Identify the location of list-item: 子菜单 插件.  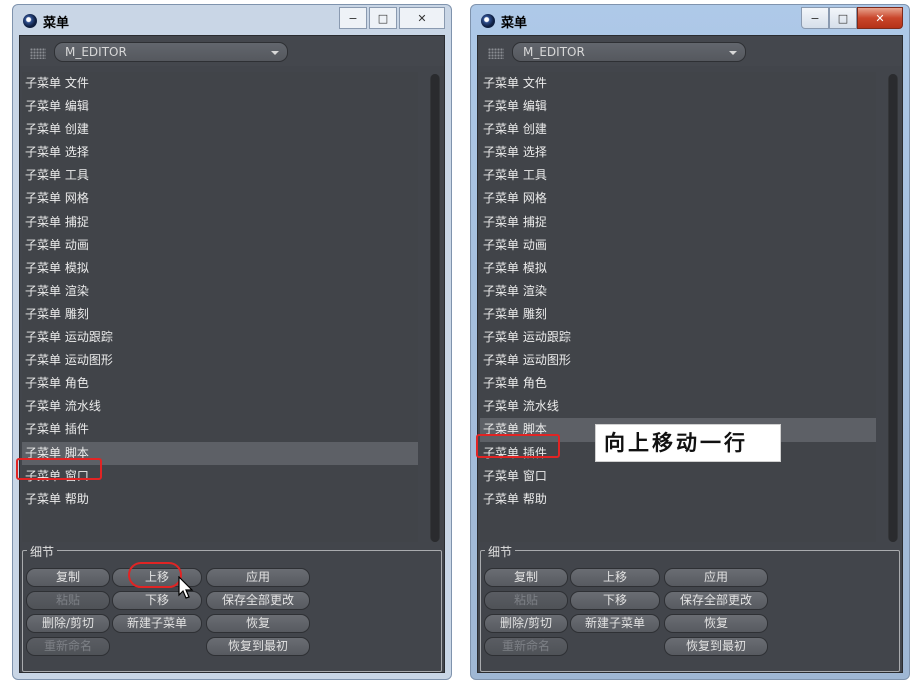
(220, 429).